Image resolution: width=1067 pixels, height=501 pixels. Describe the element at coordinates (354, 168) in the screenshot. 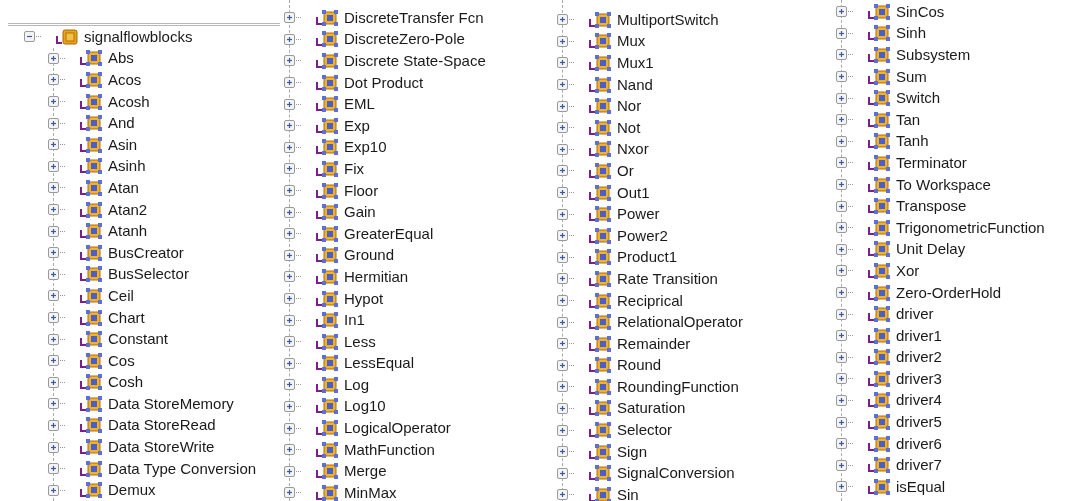

I see `tree-item-label: Fix` at that location.